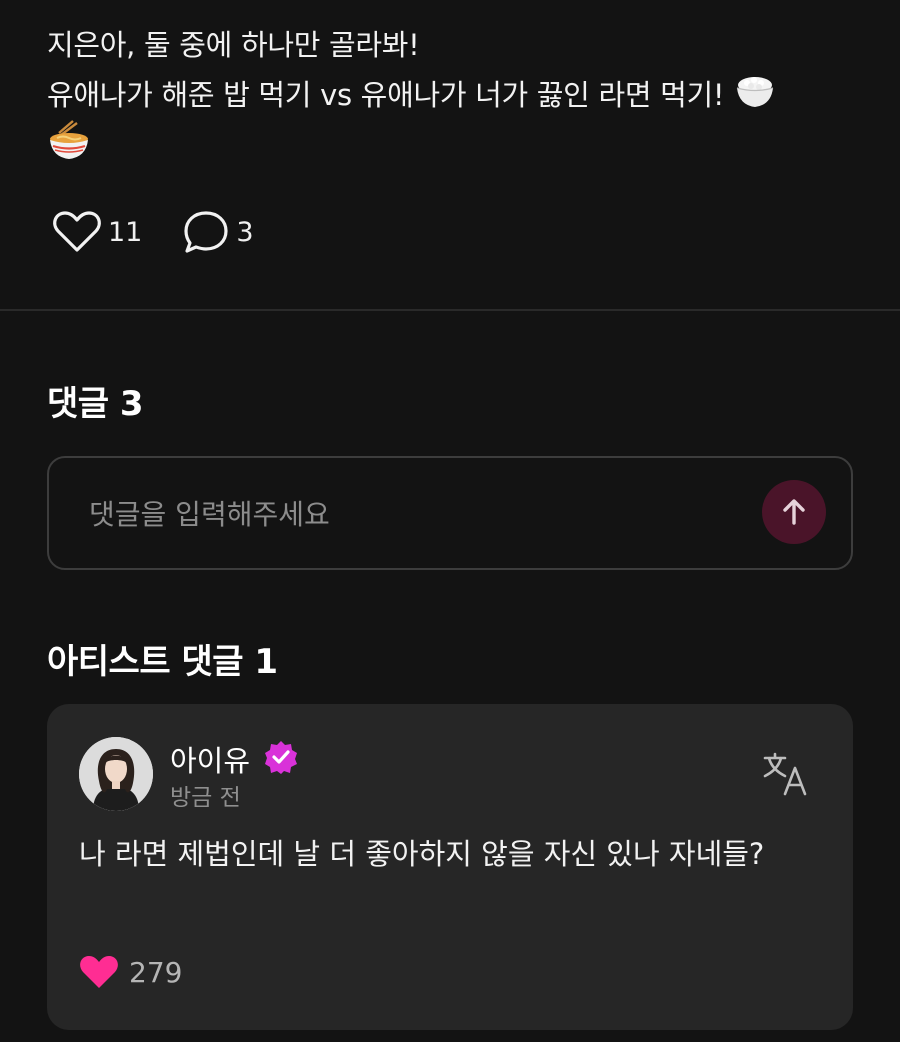 The image size is (900, 1042). I want to click on comment-like-button: 279, so click(130, 972).